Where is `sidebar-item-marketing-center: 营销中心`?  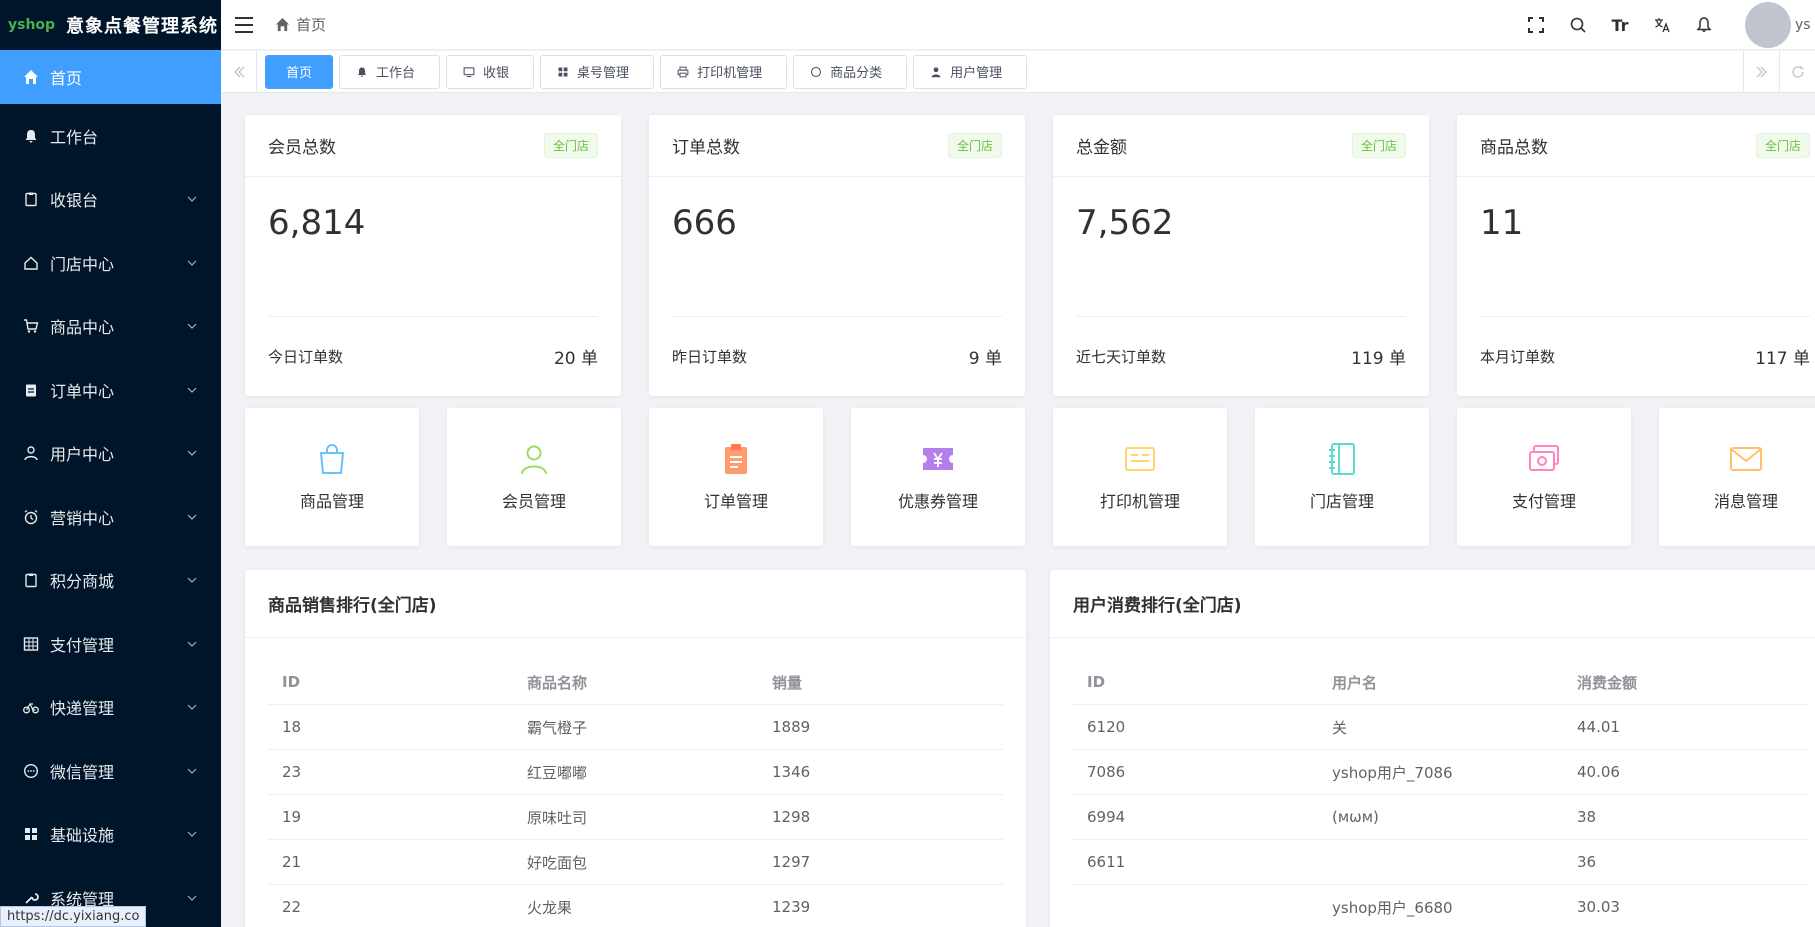
sidebar-item-marketing-center: 营销中心 is located at coordinates (110, 517).